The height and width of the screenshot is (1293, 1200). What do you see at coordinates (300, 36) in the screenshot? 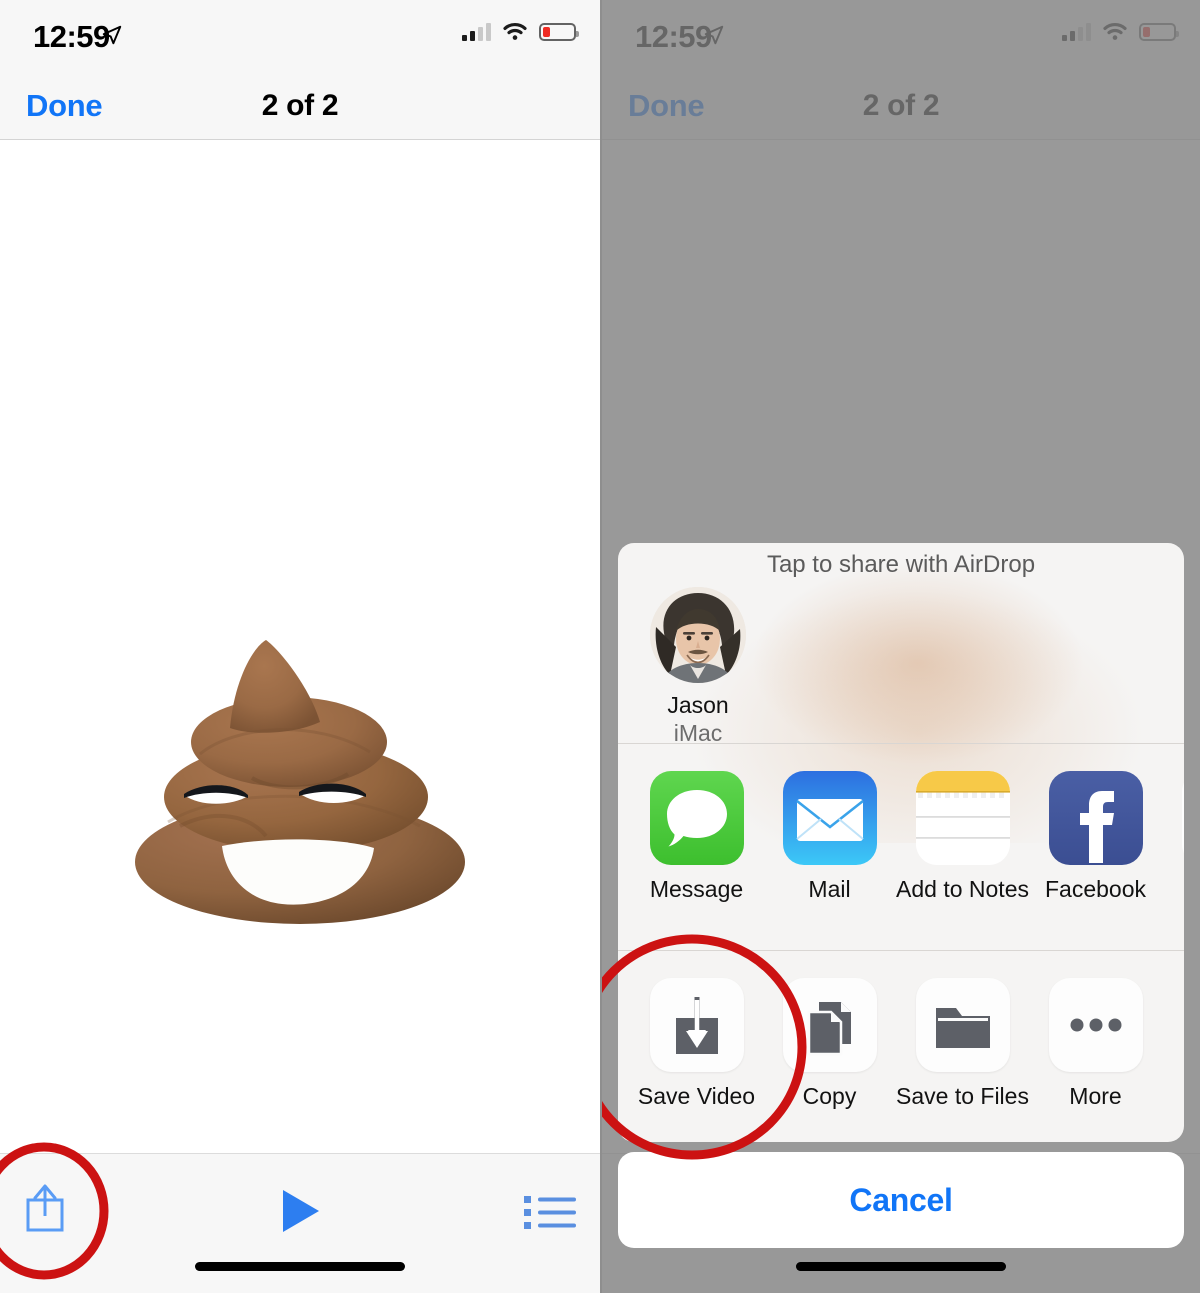
I see `status-bar: 12:59` at bounding box center [300, 36].